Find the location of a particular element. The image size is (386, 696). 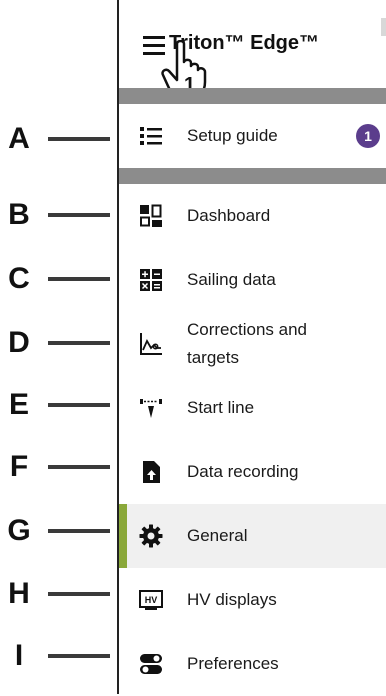

menu-item-sailing-data: Sailing data is located at coordinates (252, 280).